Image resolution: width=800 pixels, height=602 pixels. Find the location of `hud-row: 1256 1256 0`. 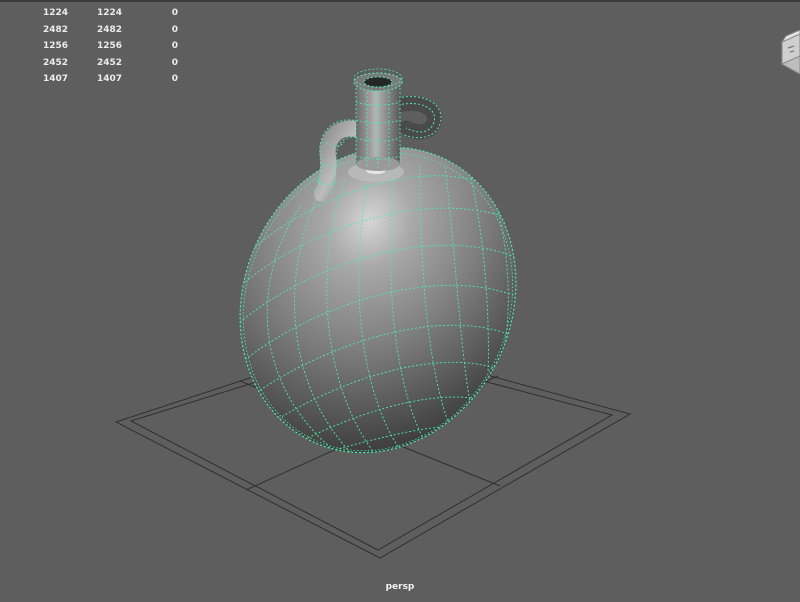

hud-row: 1256 1256 0 is located at coordinates (96, 46).